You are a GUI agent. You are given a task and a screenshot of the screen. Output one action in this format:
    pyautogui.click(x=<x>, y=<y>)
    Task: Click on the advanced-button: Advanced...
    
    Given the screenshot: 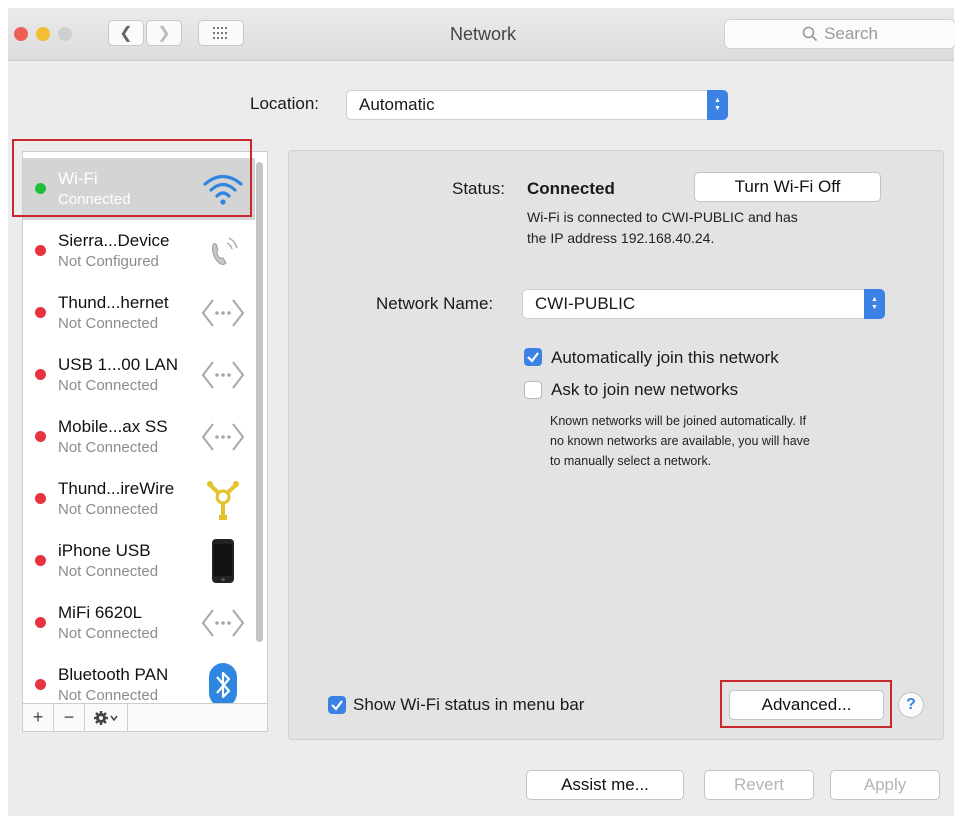 What is the action you would take?
    pyautogui.click(x=806, y=705)
    